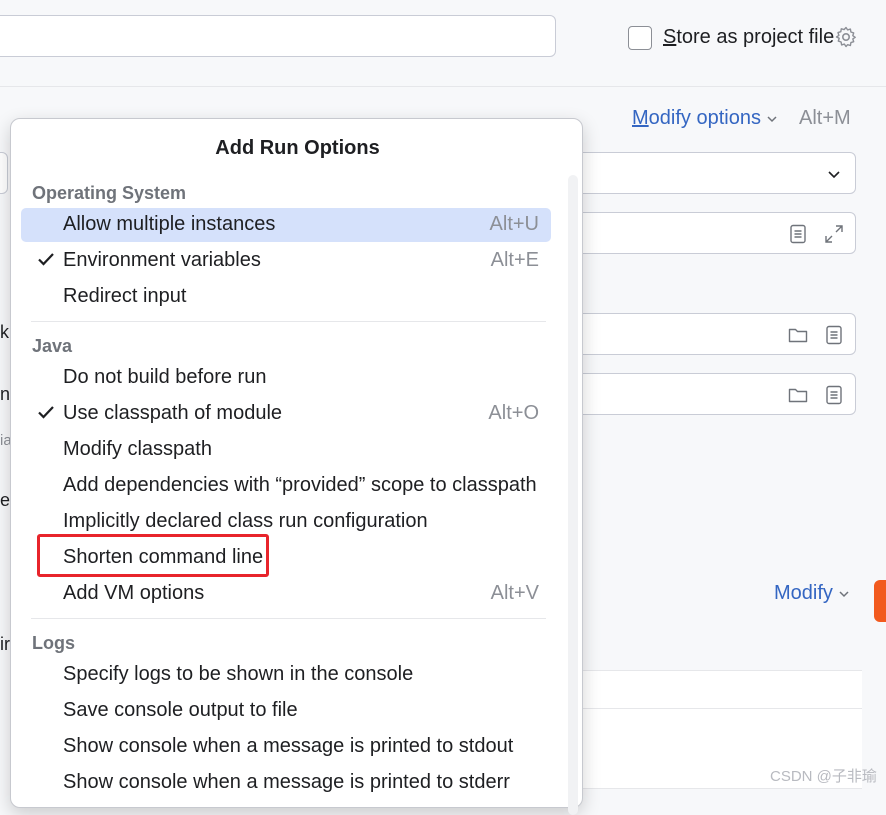 This screenshot has height=815, width=886. What do you see at coordinates (286, 675) in the screenshot?
I see `menu-item-specify-logs: Specify logs to be shown in the console` at bounding box center [286, 675].